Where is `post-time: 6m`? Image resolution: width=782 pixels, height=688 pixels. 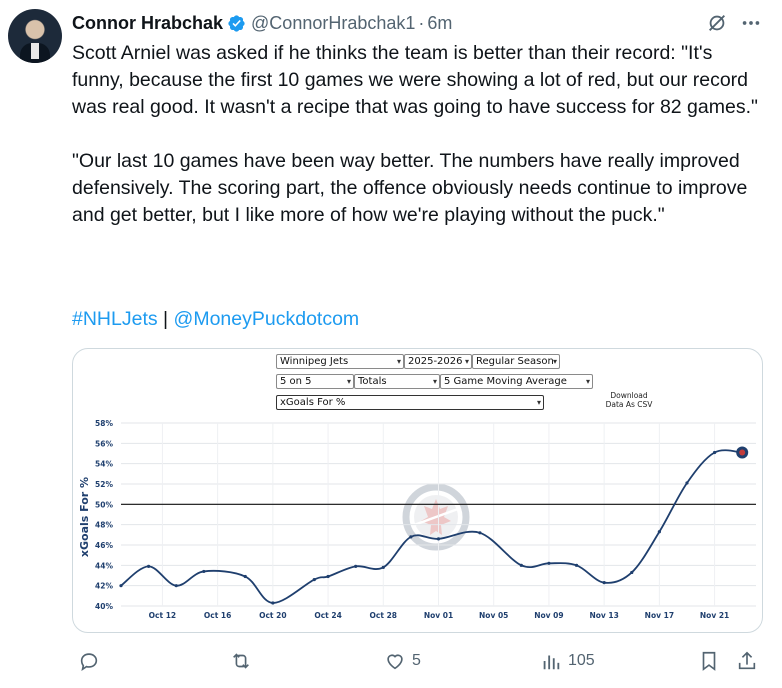
post-time: 6m is located at coordinates (439, 23).